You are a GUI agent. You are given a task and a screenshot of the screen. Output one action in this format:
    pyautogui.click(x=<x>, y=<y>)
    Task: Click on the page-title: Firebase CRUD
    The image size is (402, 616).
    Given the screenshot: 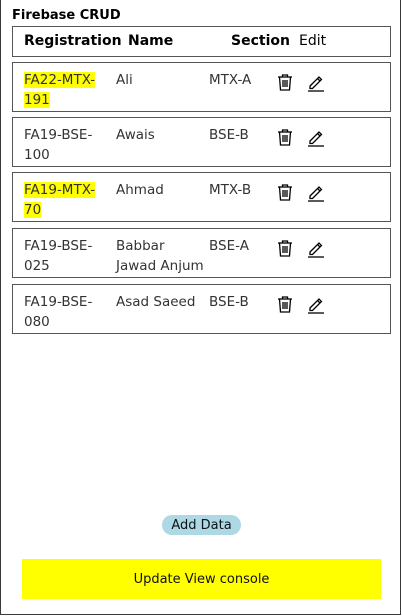 What is the action you would take?
    pyautogui.click(x=66, y=15)
    